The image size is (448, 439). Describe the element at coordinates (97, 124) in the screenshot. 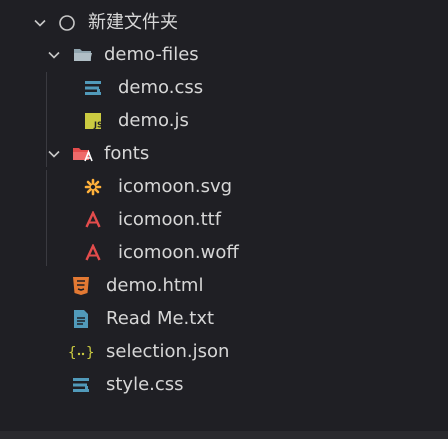

I see `svg-text: JS` at that location.